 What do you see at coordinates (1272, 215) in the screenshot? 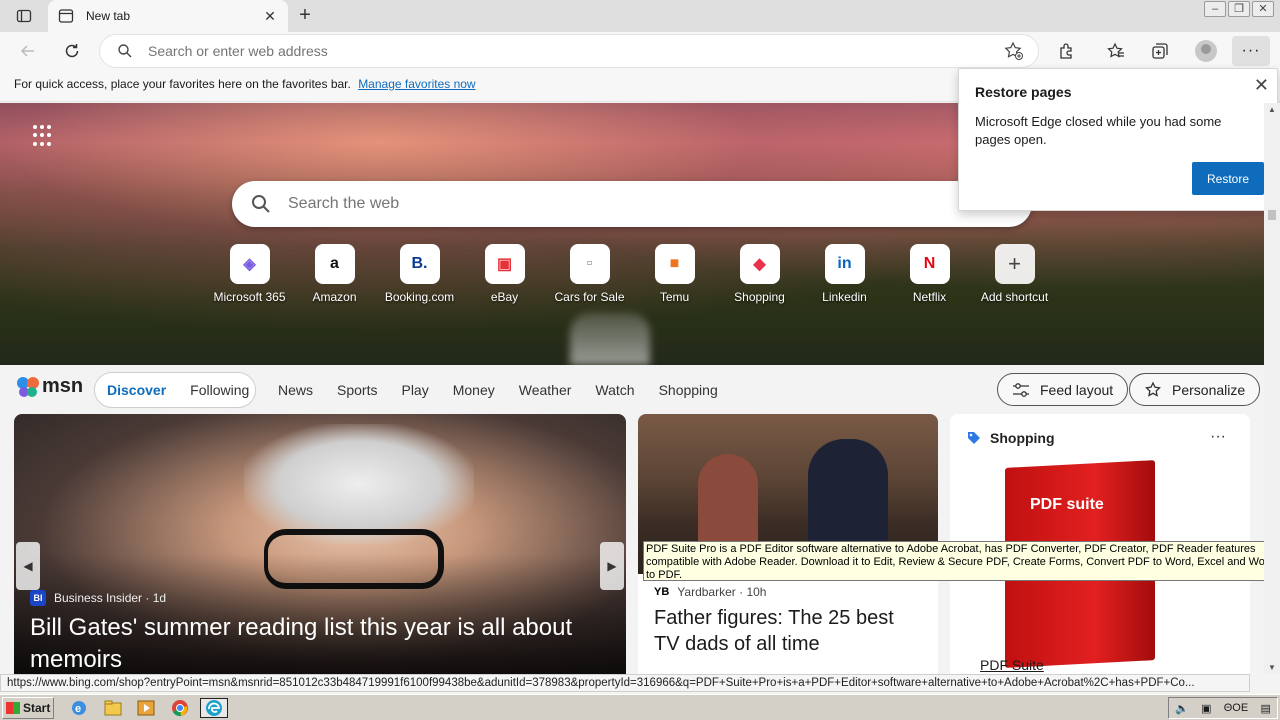
I see `scroll-thumb` at bounding box center [1272, 215].